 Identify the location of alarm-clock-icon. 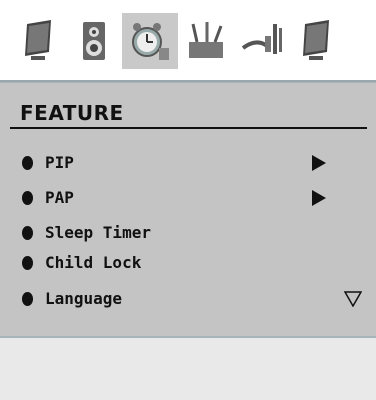
(150, 41).